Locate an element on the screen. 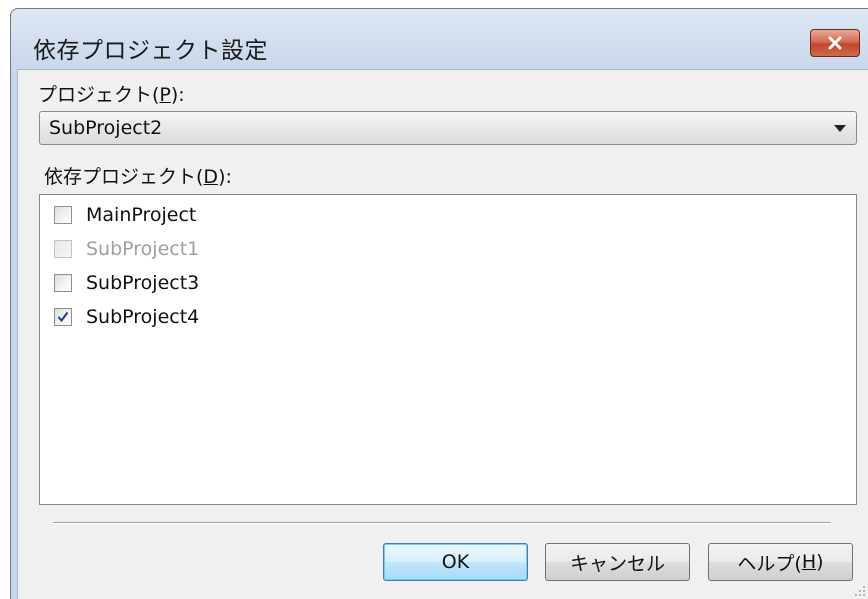  project-dropdown: SubProject2 is located at coordinates (448, 128).